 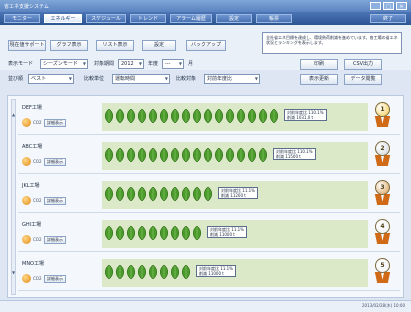 What do you see at coordinates (106, 18) in the screenshot?
I see `menu-schedule: スケジュール` at bounding box center [106, 18].